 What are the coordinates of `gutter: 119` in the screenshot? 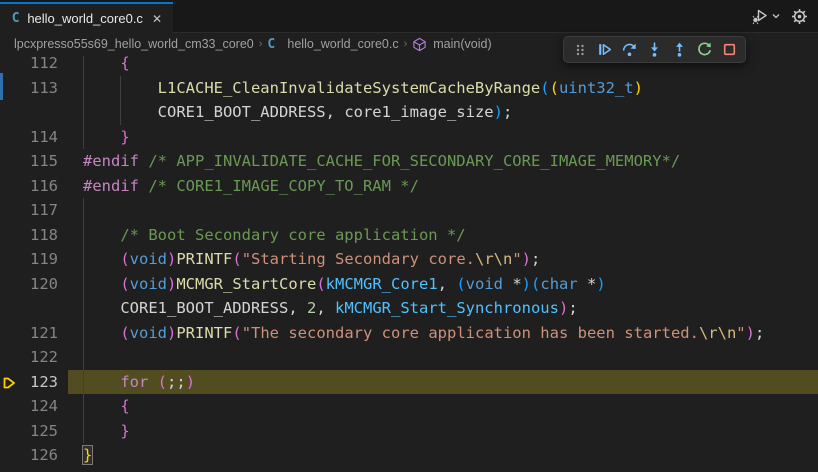 It's located at (34, 259).